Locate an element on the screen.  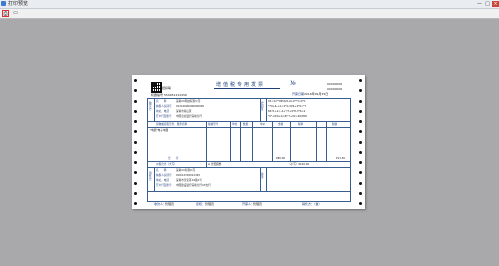
close-button: × is located at coordinates (495, 4).